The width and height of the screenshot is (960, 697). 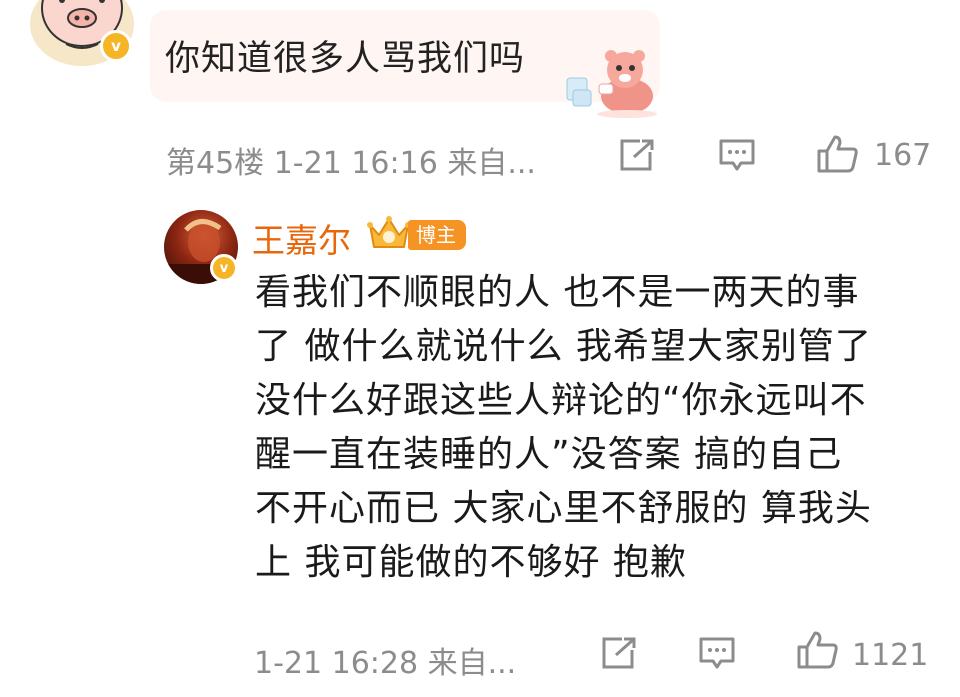 I want to click on blogger-tag: 博主, so click(x=437, y=235).